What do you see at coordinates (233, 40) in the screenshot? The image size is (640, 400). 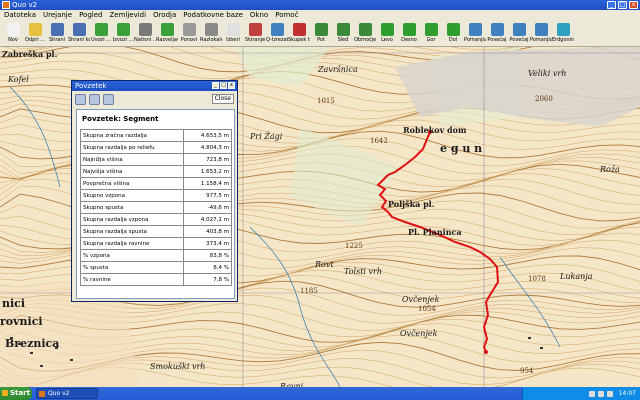 I see `toolbar-button-label: Izberi` at bounding box center [233, 40].